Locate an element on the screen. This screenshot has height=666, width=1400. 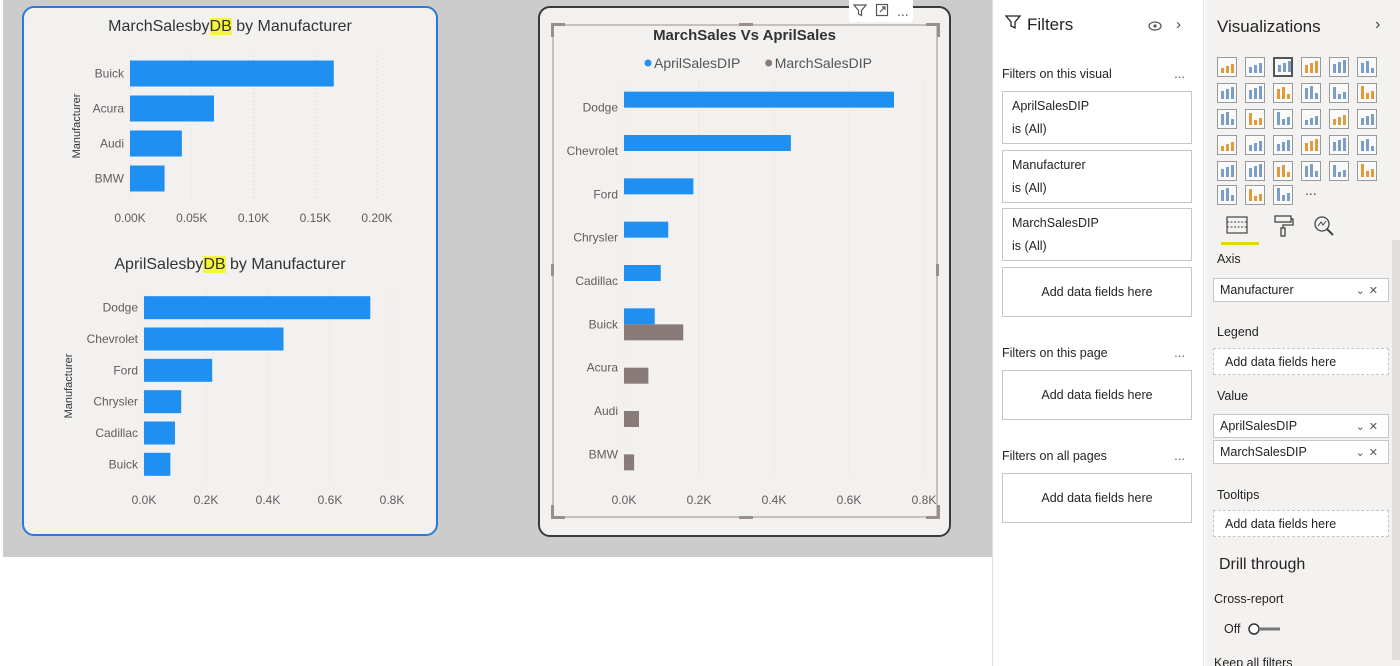
x-tick-label: 0.6K is located at coordinates (330, 500).